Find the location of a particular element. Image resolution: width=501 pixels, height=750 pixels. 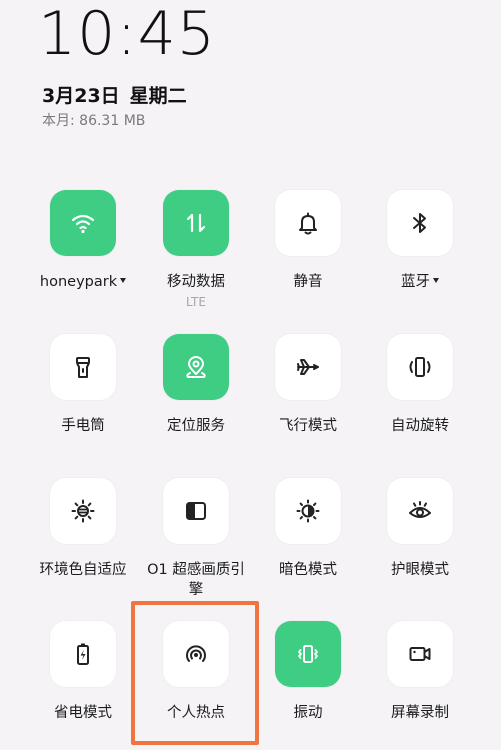

battery-saver-toggle is located at coordinates (83, 654).